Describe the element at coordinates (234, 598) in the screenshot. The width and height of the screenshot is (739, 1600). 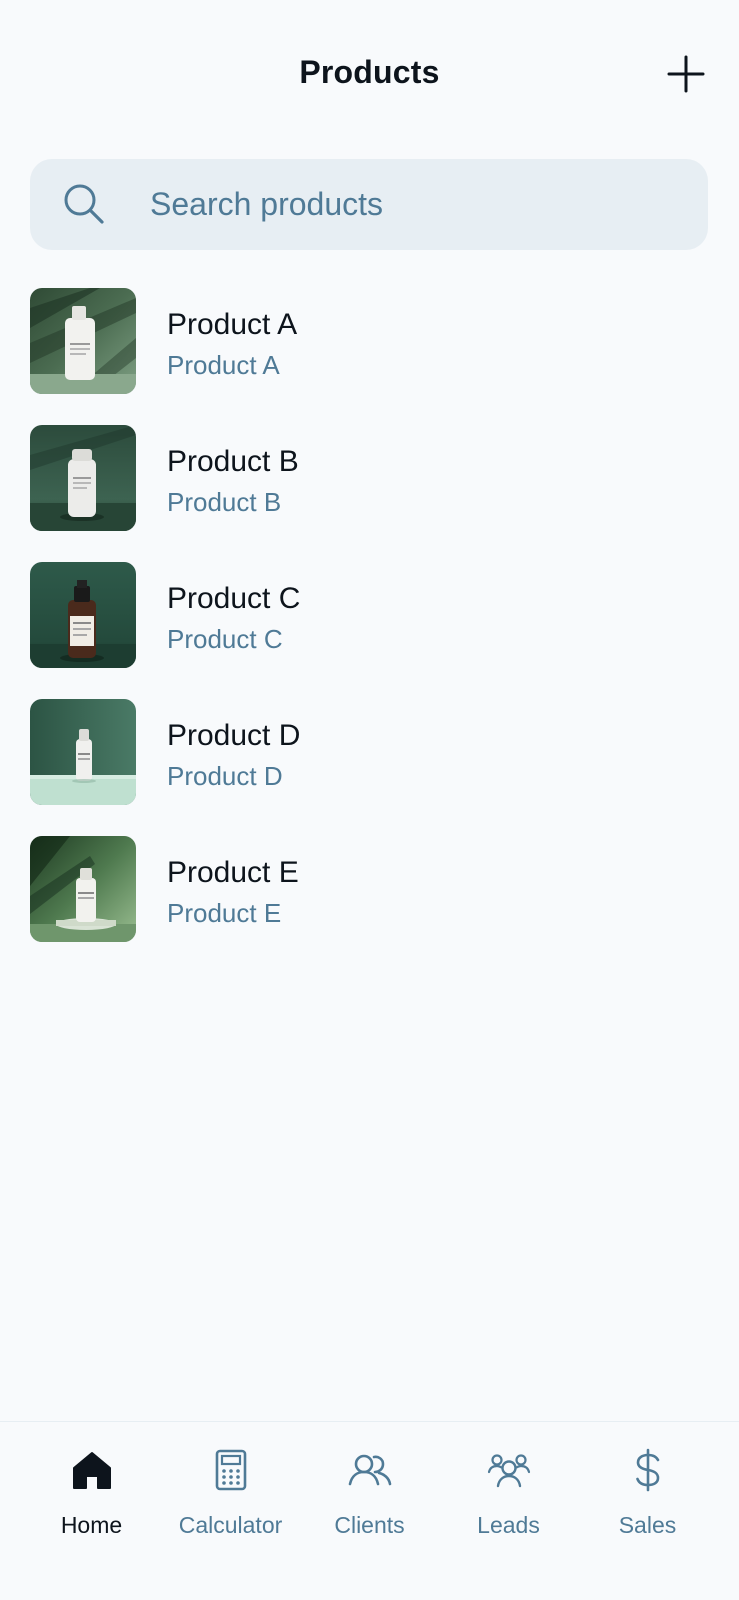
I see `product-name: Product C` at that location.